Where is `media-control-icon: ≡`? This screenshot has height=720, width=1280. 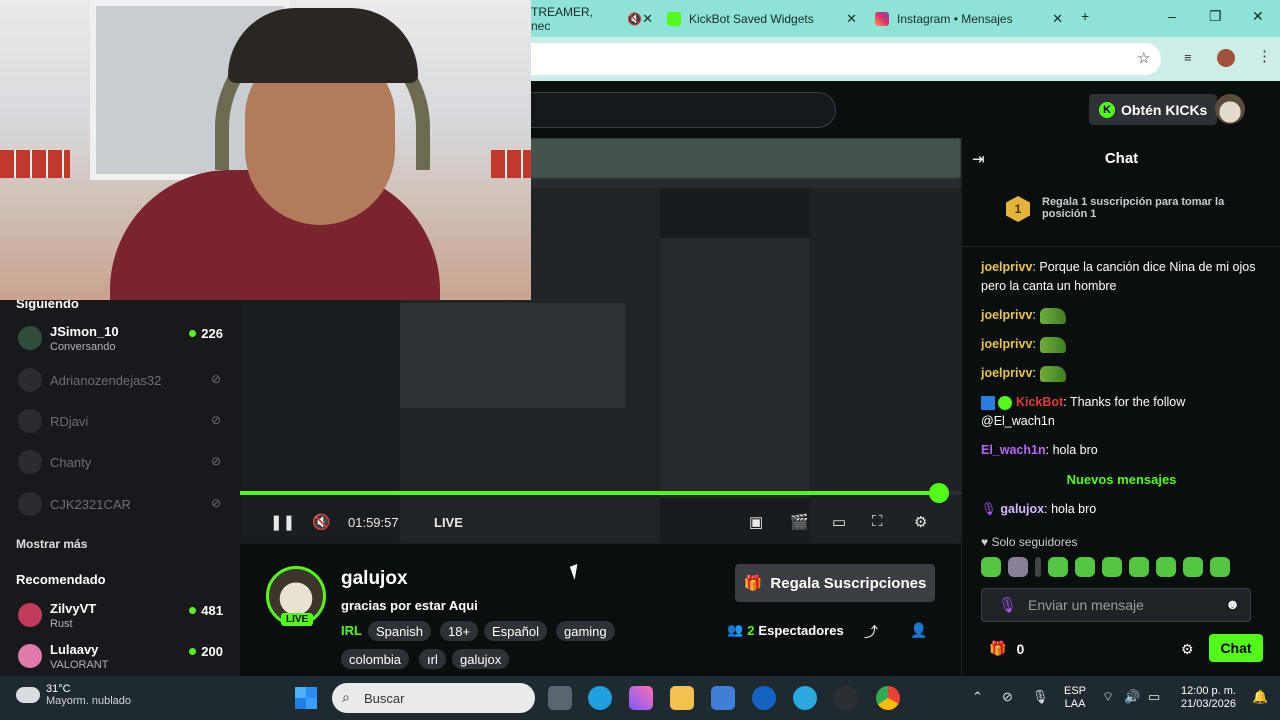
media-control-icon: ≡ is located at coordinates (1188, 57).